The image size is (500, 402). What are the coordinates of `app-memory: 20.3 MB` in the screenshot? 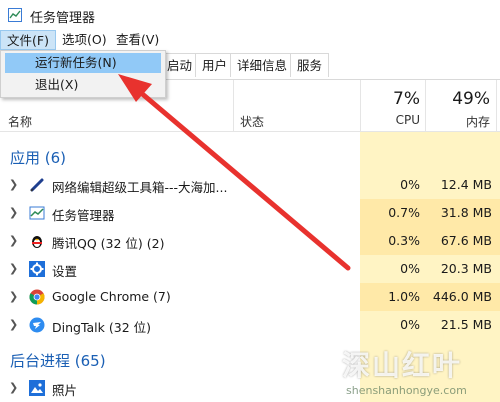 It's located at (466, 268).